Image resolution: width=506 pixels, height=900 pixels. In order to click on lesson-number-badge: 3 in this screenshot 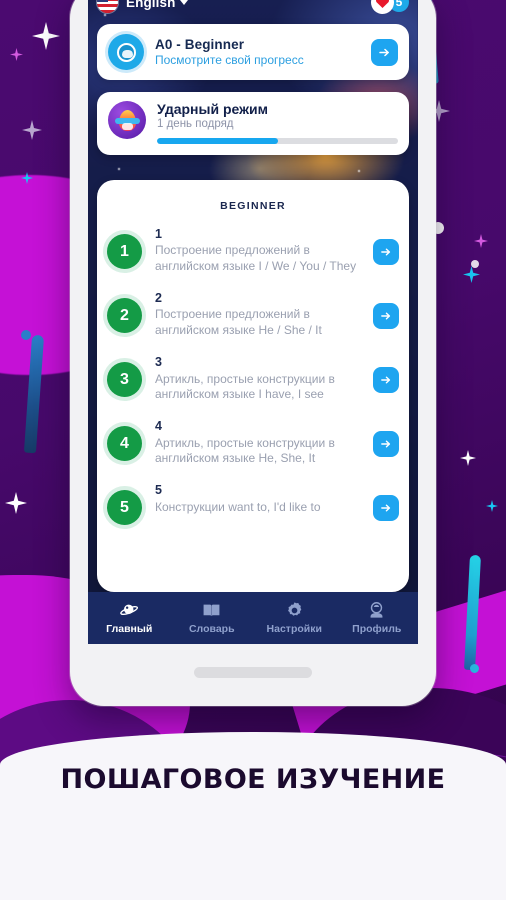, I will do `click(124, 380)`.